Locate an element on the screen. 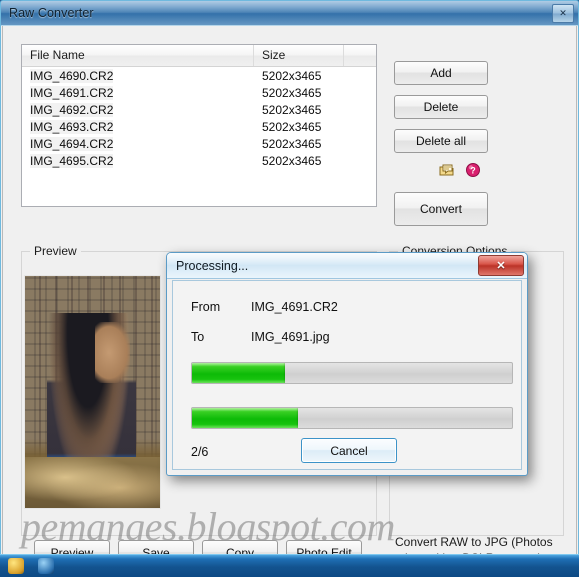  file-name-cell: IMG_4693.CR2 is located at coordinates (72, 126).